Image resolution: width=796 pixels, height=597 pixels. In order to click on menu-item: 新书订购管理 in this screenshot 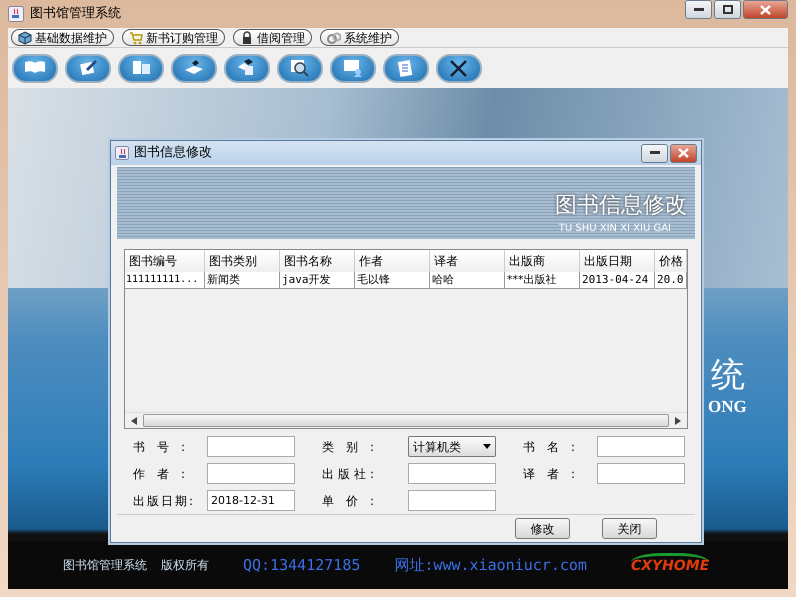, I will do `click(173, 37)`.